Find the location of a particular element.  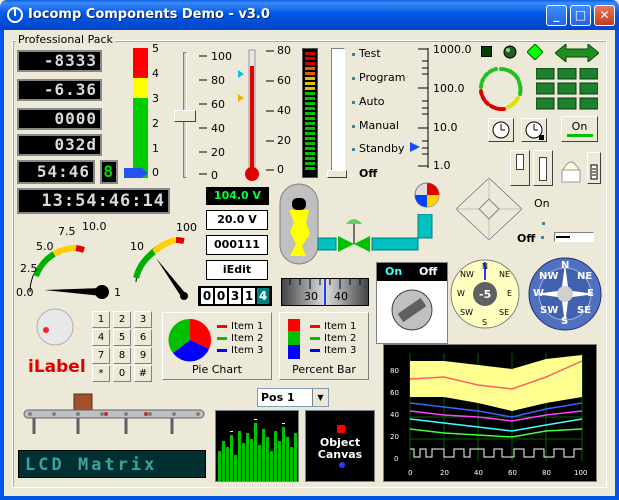

toggle-off-label: Off is located at coordinates (526, 238).